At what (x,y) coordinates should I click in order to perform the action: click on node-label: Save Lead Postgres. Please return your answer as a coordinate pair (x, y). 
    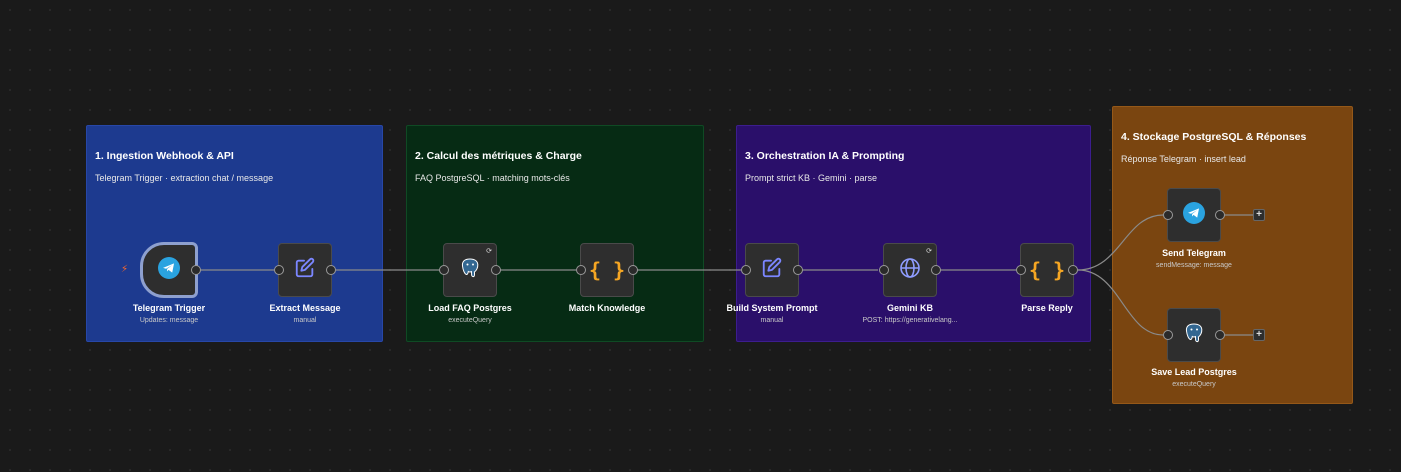
    Looking at the image, I should click on (1194, 372).